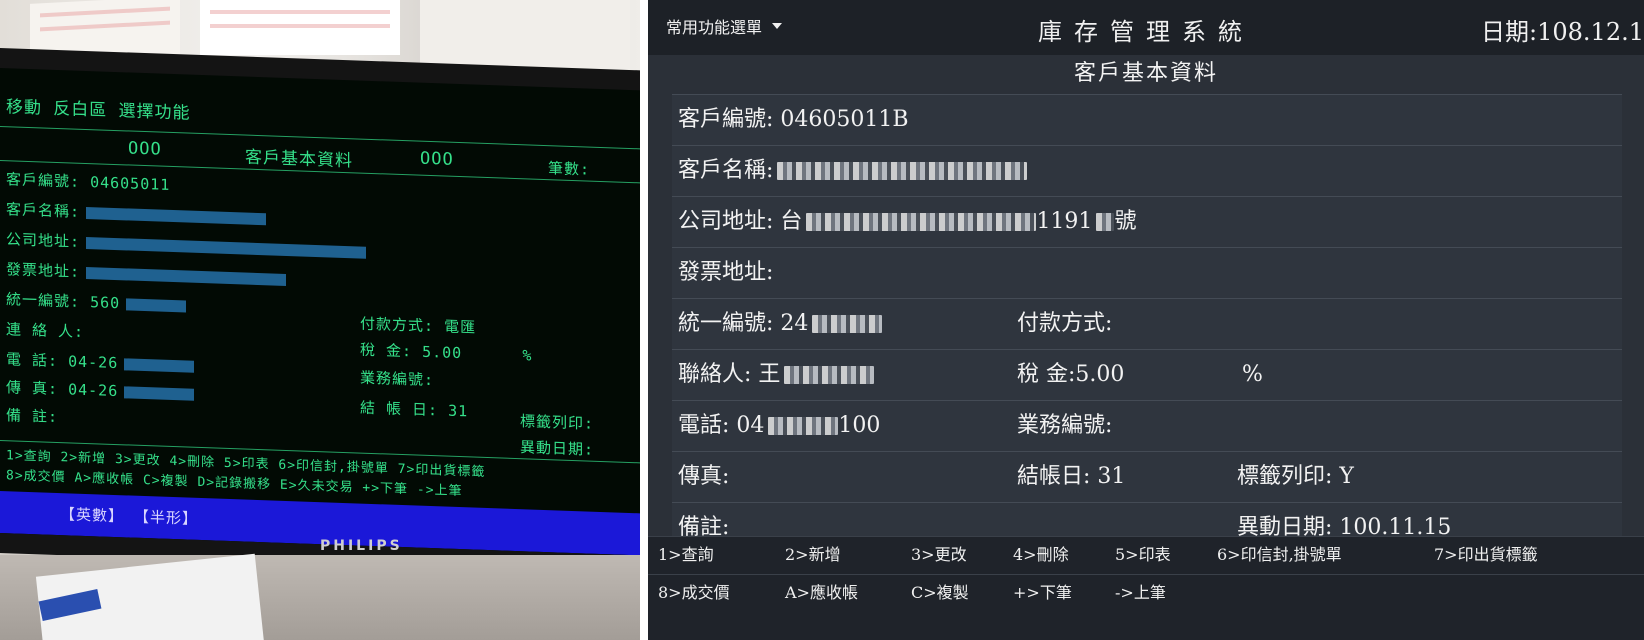  What do you see at coordinates (686, 555) in the screenshot?
I see `query-button: 1>查詢` at bounding box center [686, 555].